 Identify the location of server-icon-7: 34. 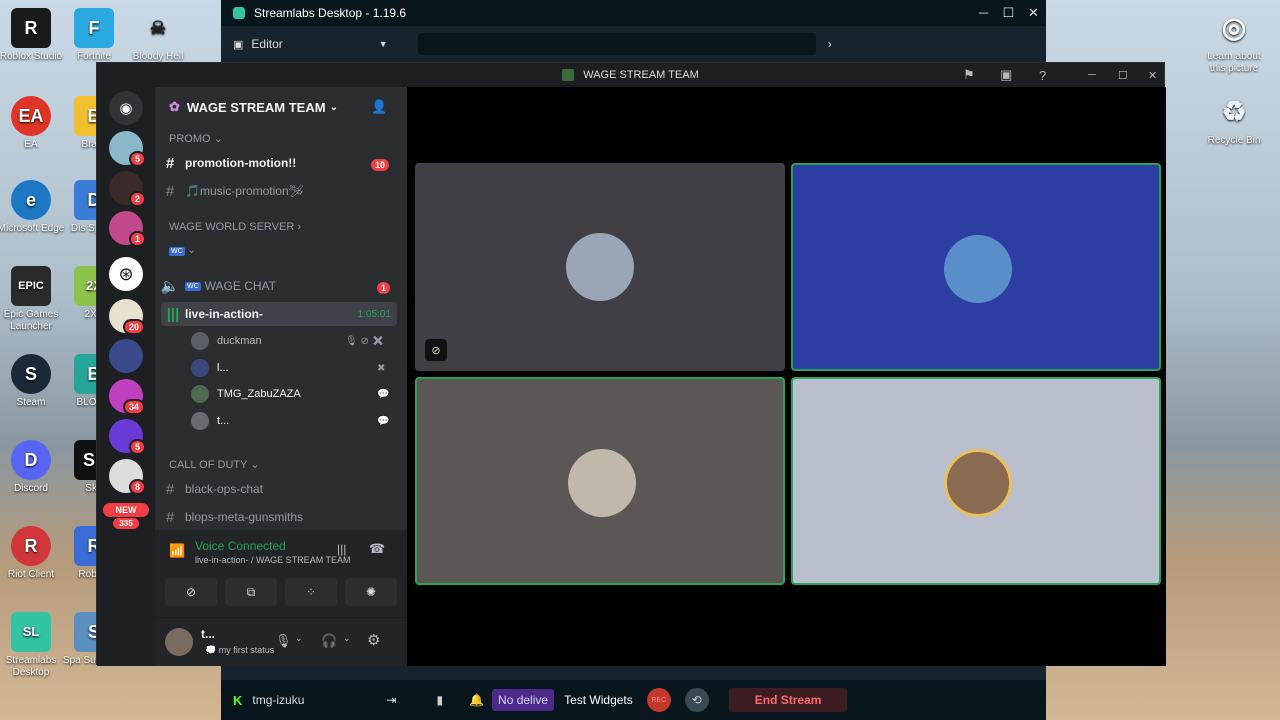
(127, 397).